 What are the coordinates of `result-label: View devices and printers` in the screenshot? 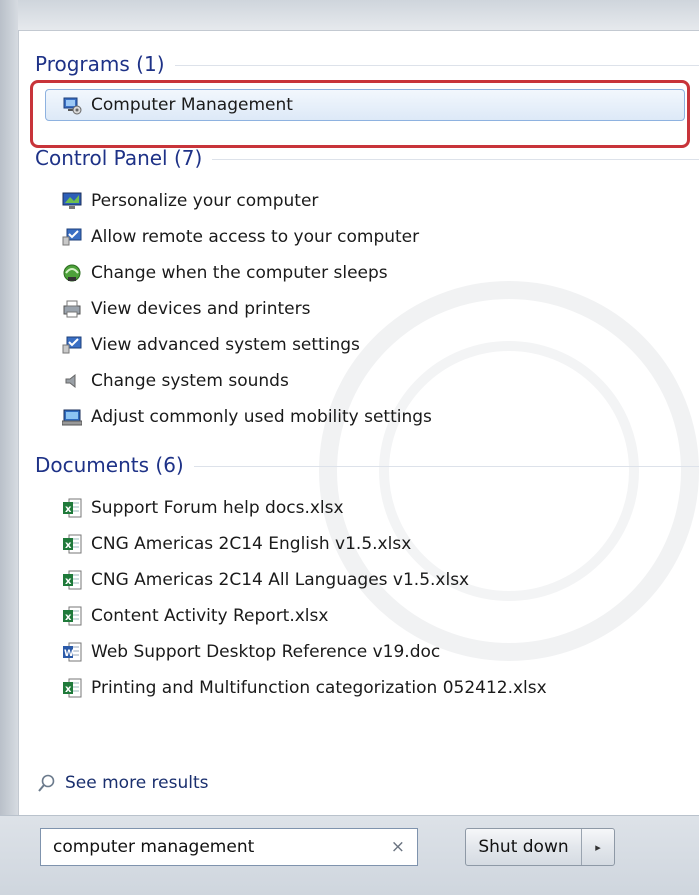 It's located at (201, 309).